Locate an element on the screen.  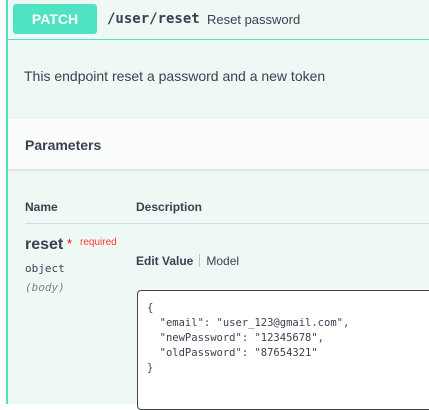
parameter-type: object is located at coordinates (45, 268).